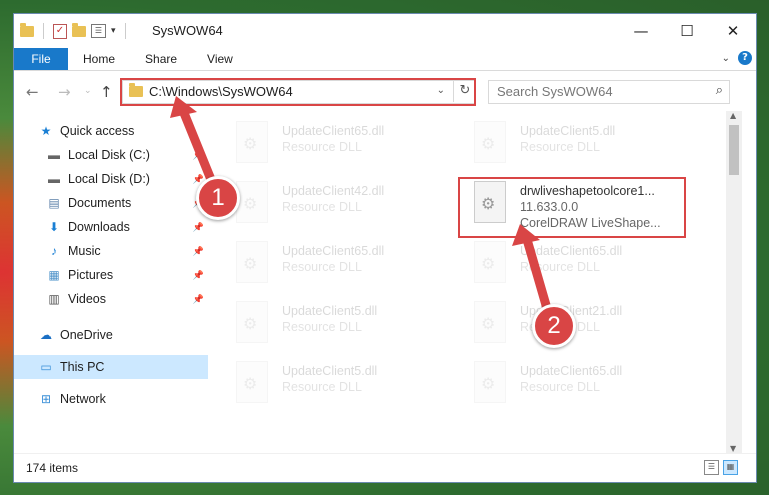 This screenshot has height=495, width=769. What do you see at coordinates (554, 326) in the screenshot?
I see `callout-badge-2: 2` at bounding box center [554, 326].